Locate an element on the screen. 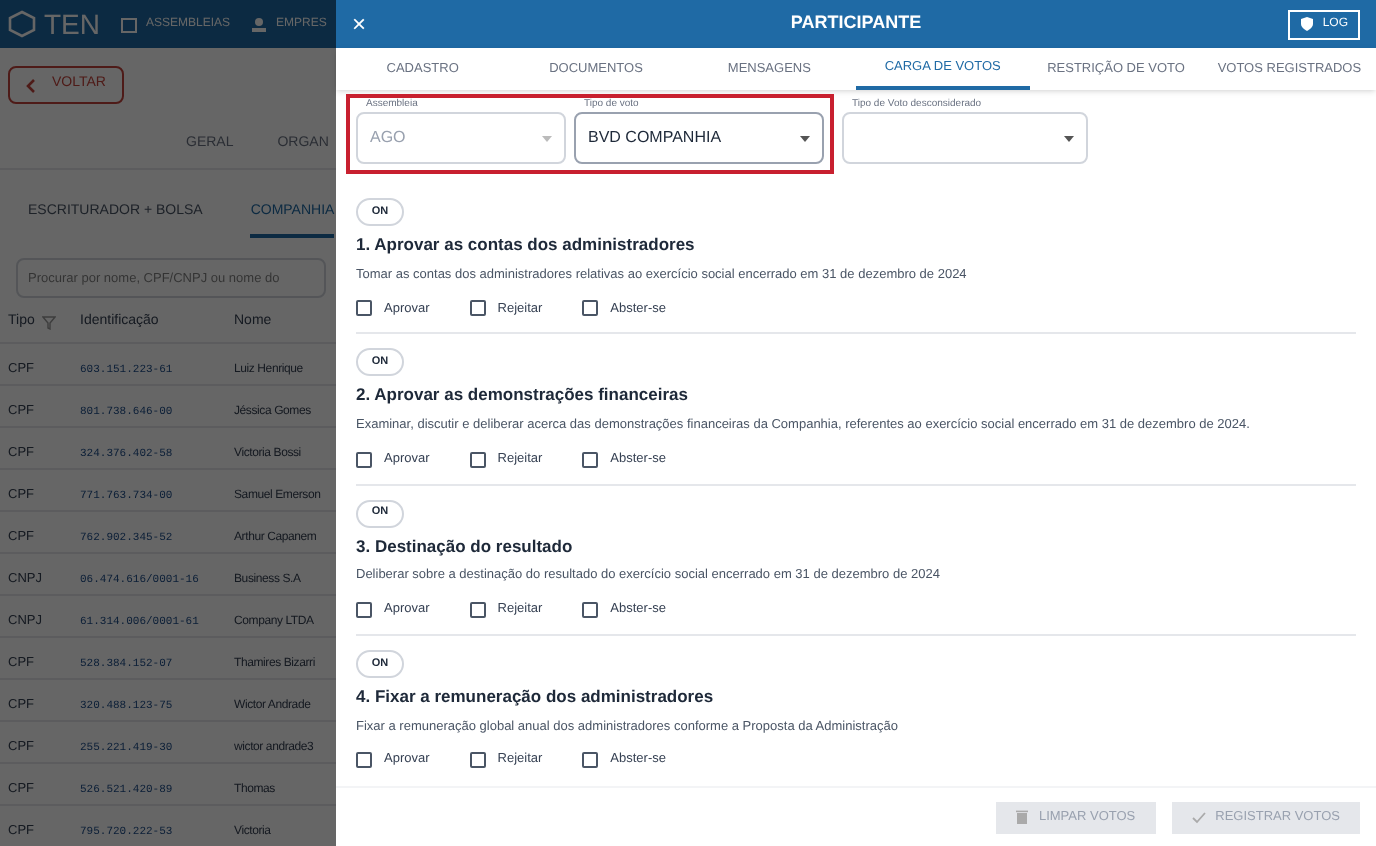 Image resolution: width=1376 pixels, height=846 pixels. question-title: 4. Fixar a remuneração dos administradores is located at coordinates (536, 696).